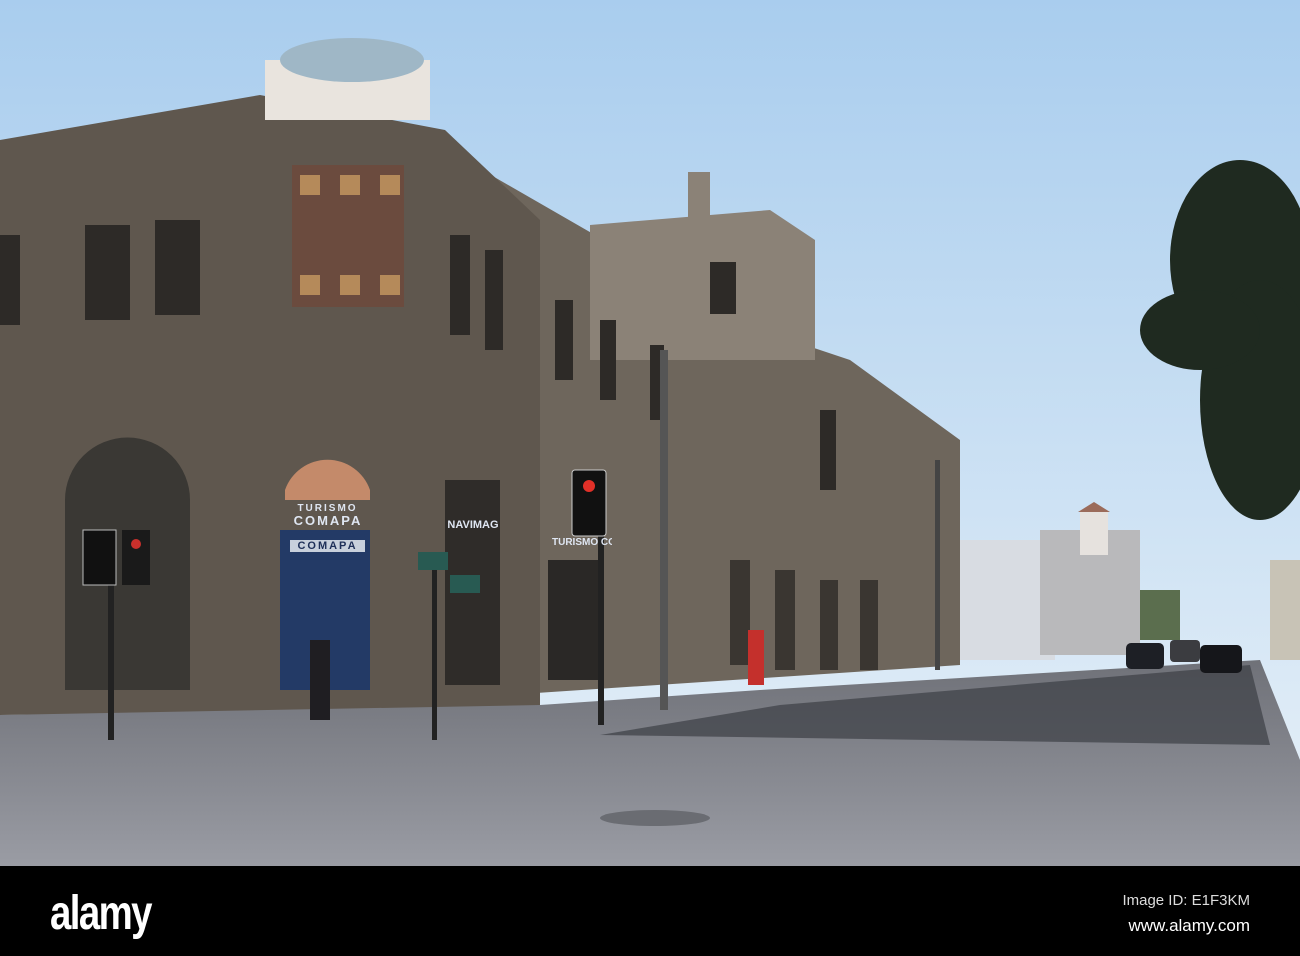 The height and width of the screenshot is (956, 1300). What do you see at coordinates (473, 525) in the screenshot?
I see `sign-navimag: NAVIMAG` at bounding box center [473, 525].